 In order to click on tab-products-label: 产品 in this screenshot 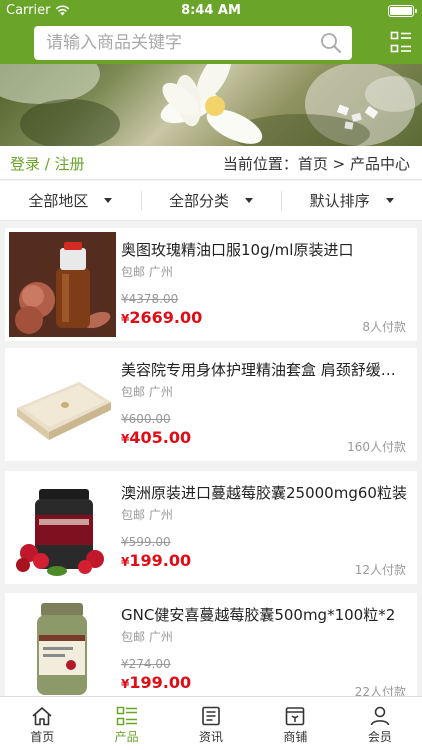, I will do `click(126, 737)`.